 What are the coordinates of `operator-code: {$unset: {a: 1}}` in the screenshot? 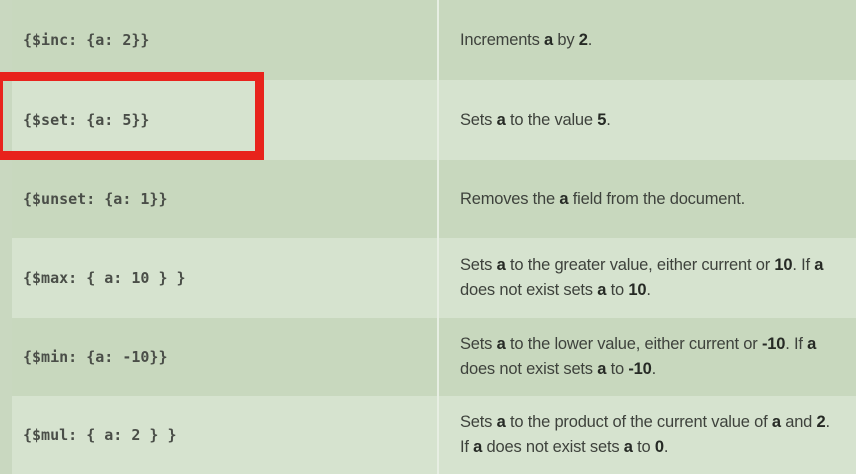 It's located at (95, 199).